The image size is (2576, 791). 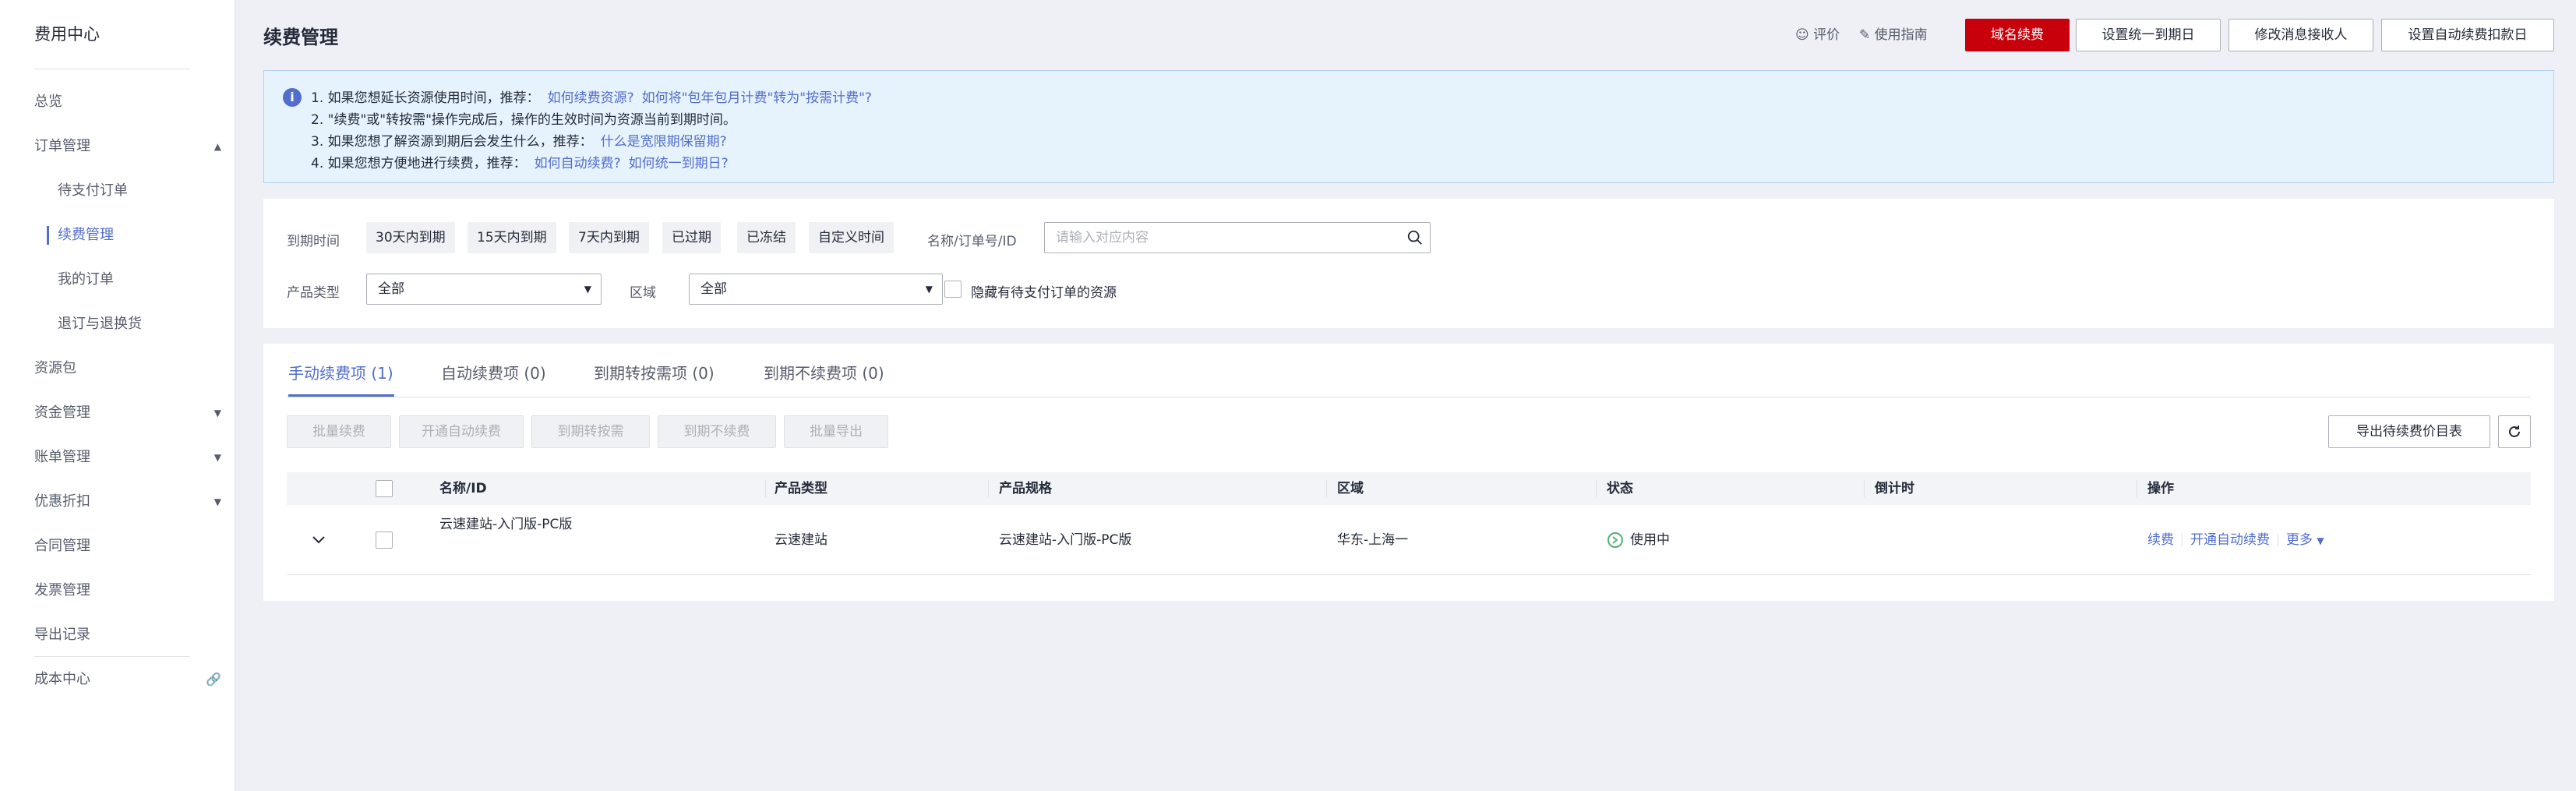 What do you see at coordinates (86, 279) in the screenshot?
I see `sidebar-item-label: 我的订单` at bounding box center [86, 279].